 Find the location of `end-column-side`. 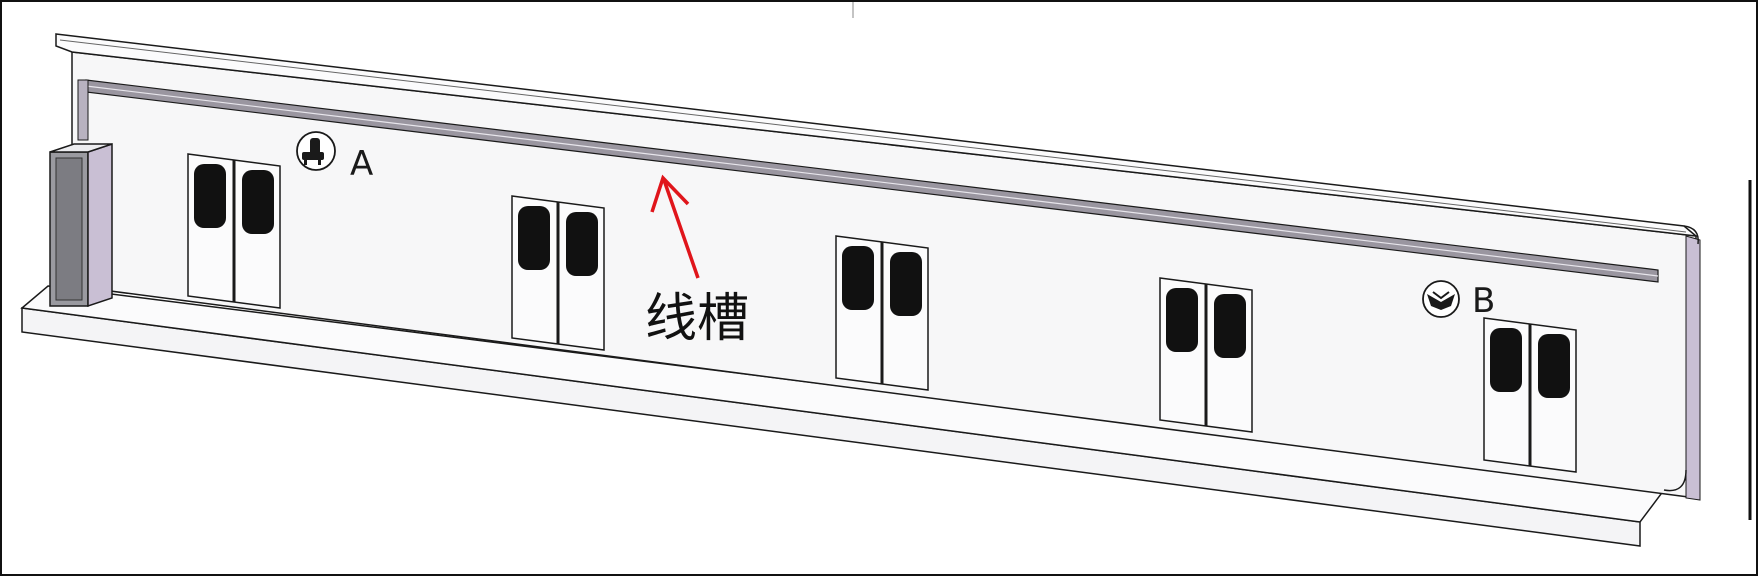

end-column-side is located at coordinates (100, 225).